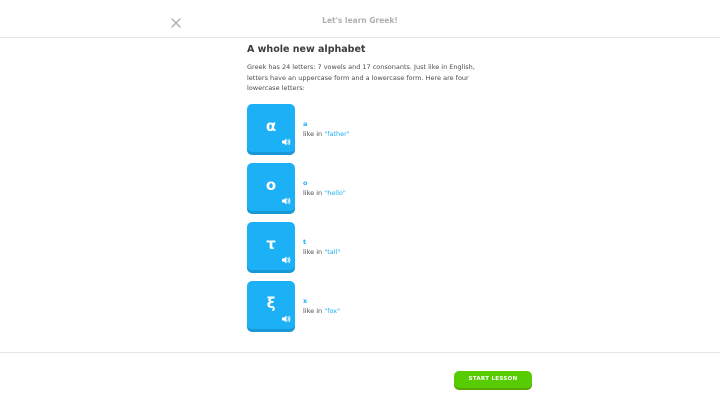 The image size is (720, 405). I want to click on pronunciation-example: like in "hello", so click(324, 193).